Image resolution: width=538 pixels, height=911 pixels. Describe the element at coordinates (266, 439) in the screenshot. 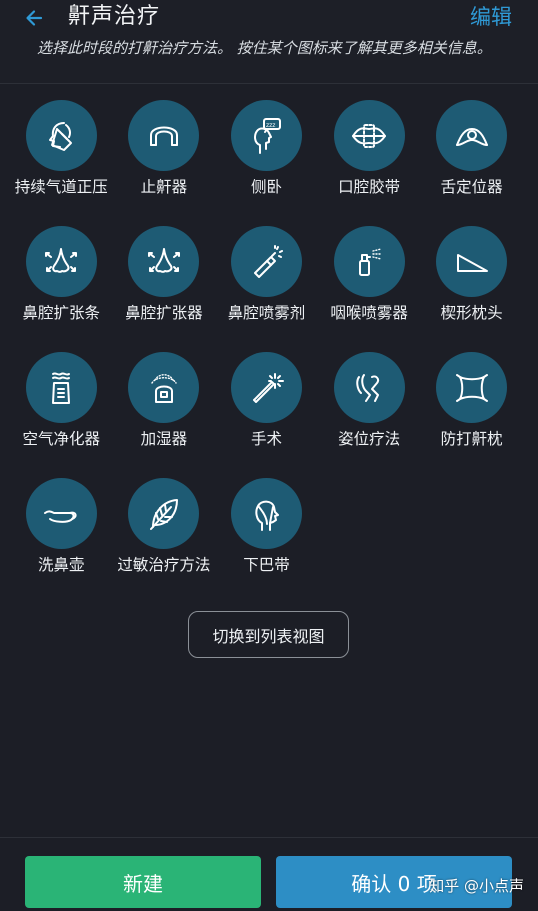

I see `remedy-label: 手术` at that location.